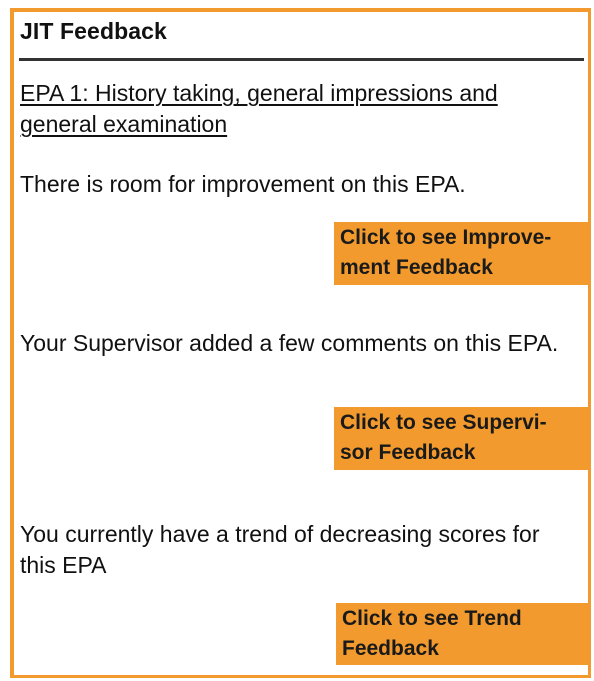  Describe the element at coordinates (301, 59) in the screenshot. I see `title-divider` at that location.